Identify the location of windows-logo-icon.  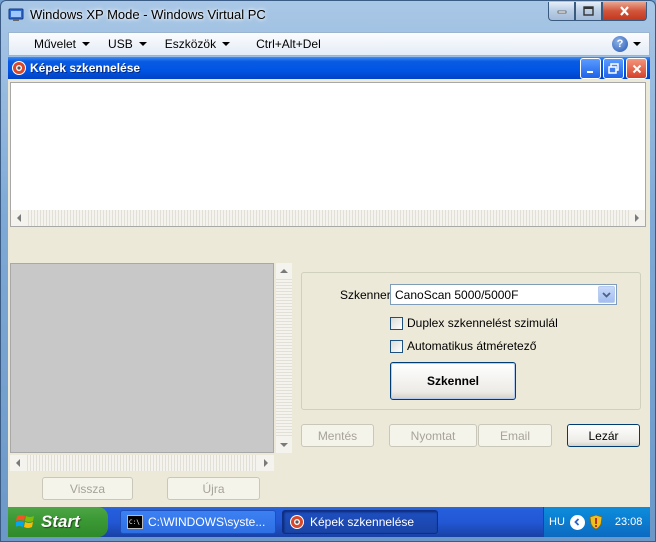
(25, 521).